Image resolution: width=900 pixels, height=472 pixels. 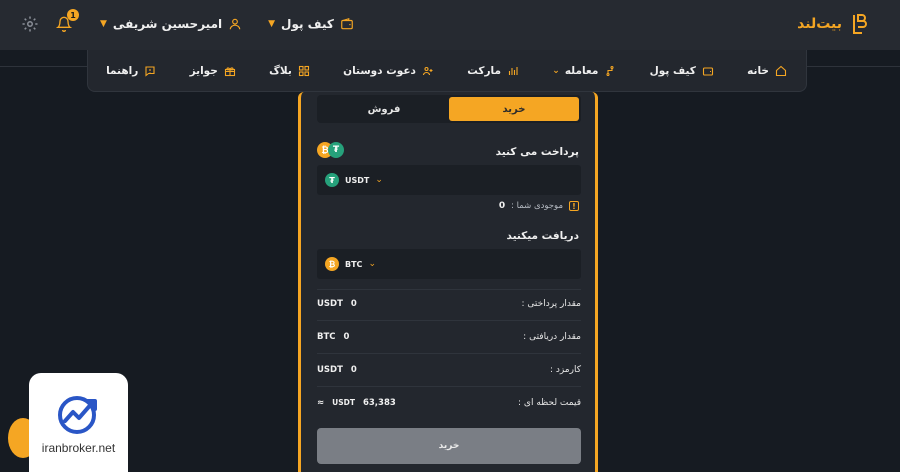 What do you see at coordinates (610, 71) in the screenshot?
I see `trade-icon` at bounding box center [610, 71].